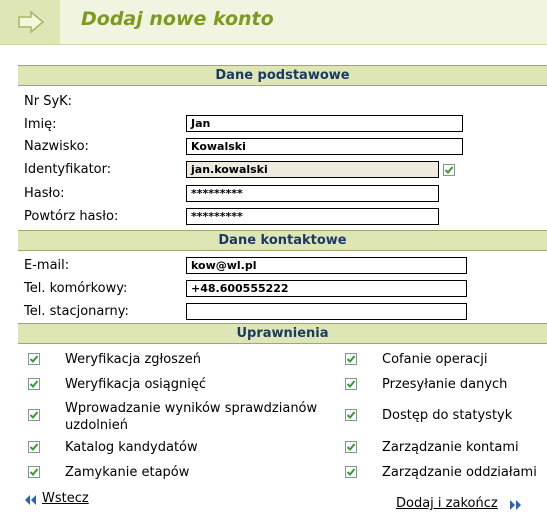 This screenshot has width=547, height=527. I want to click on header-divider, so click(273, 44).